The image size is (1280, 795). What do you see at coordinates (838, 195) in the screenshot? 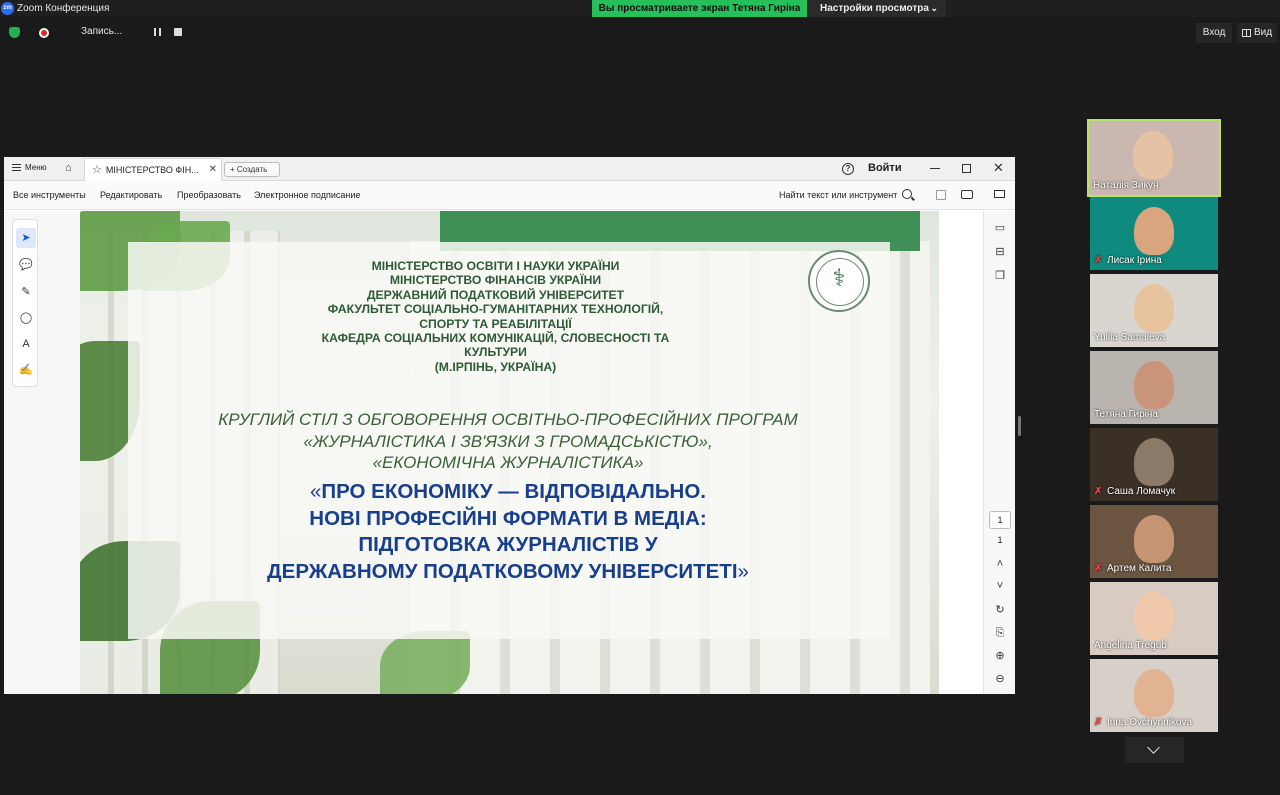
I see `find-tool-label: Найти текст или инструмент` at bounding box center [838, 195].